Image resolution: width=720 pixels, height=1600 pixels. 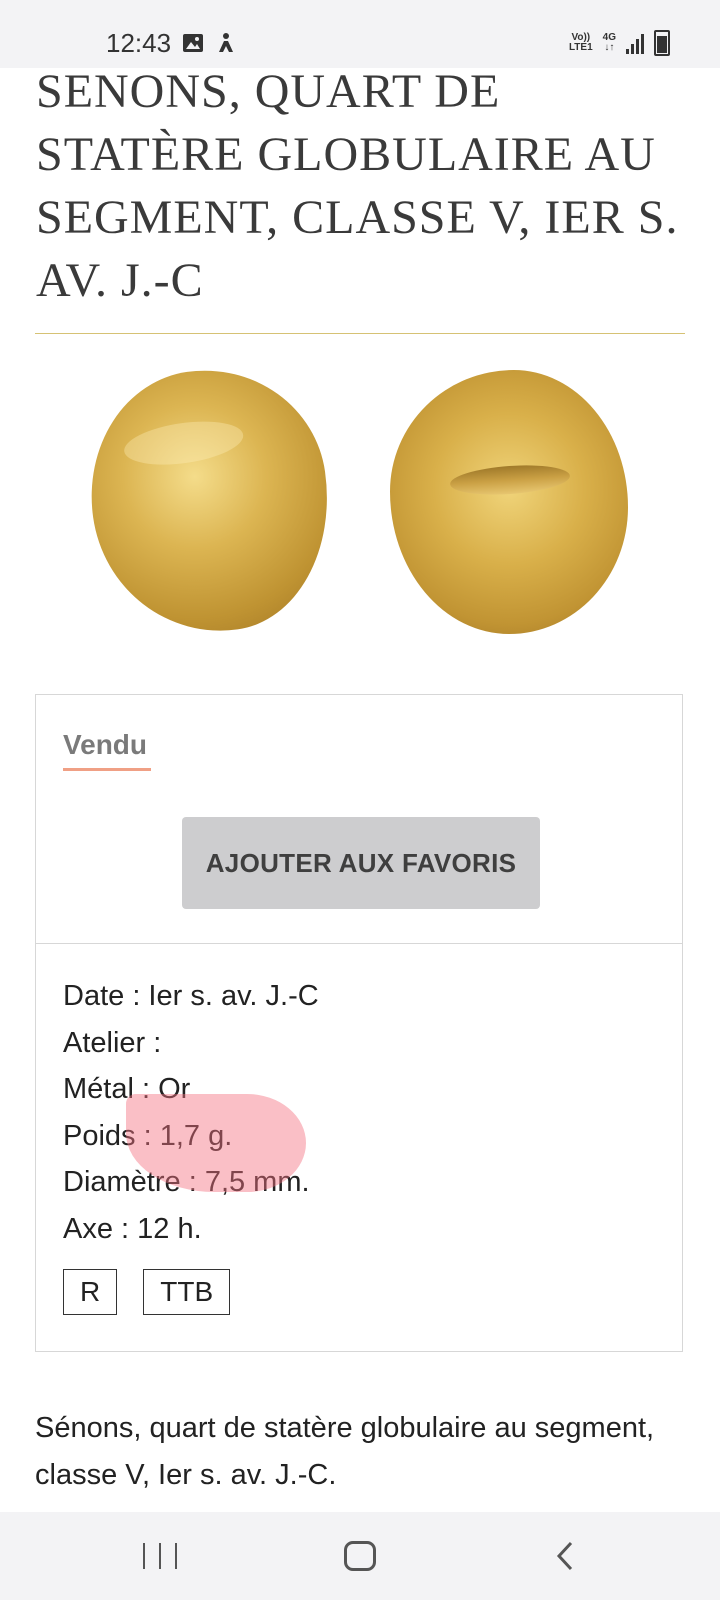 What do you see at coordinates (359, 943) in the screenshot?
I see `card-divider` at bounding box center [359, 943].